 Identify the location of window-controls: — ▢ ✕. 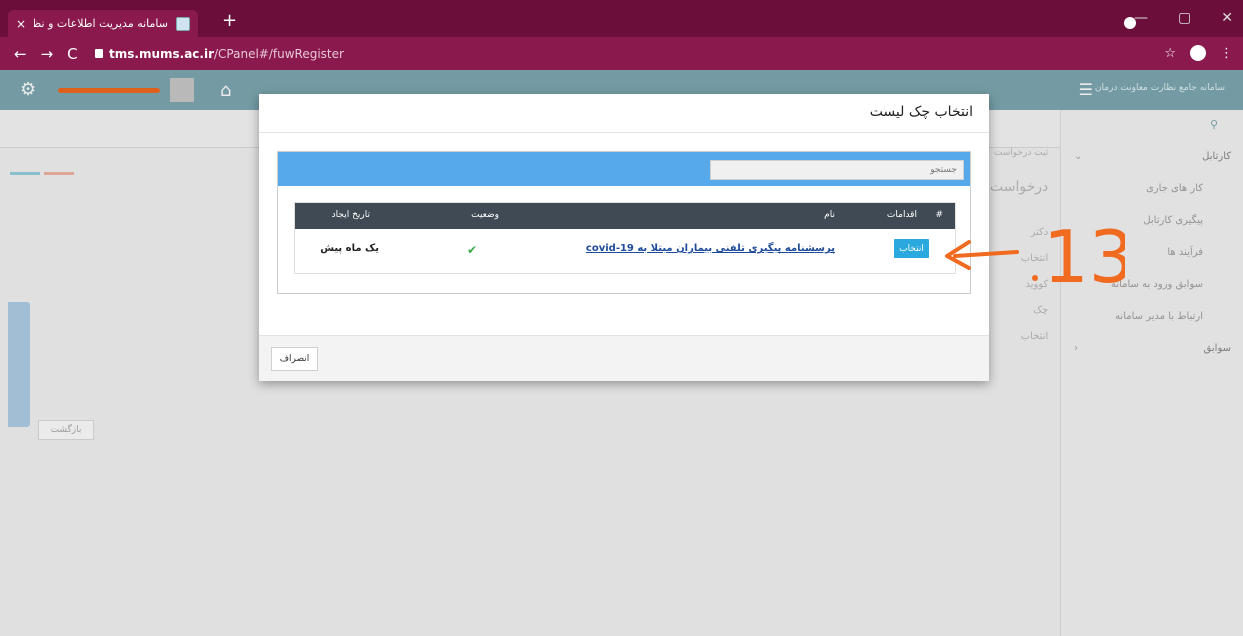
(1183, 18).